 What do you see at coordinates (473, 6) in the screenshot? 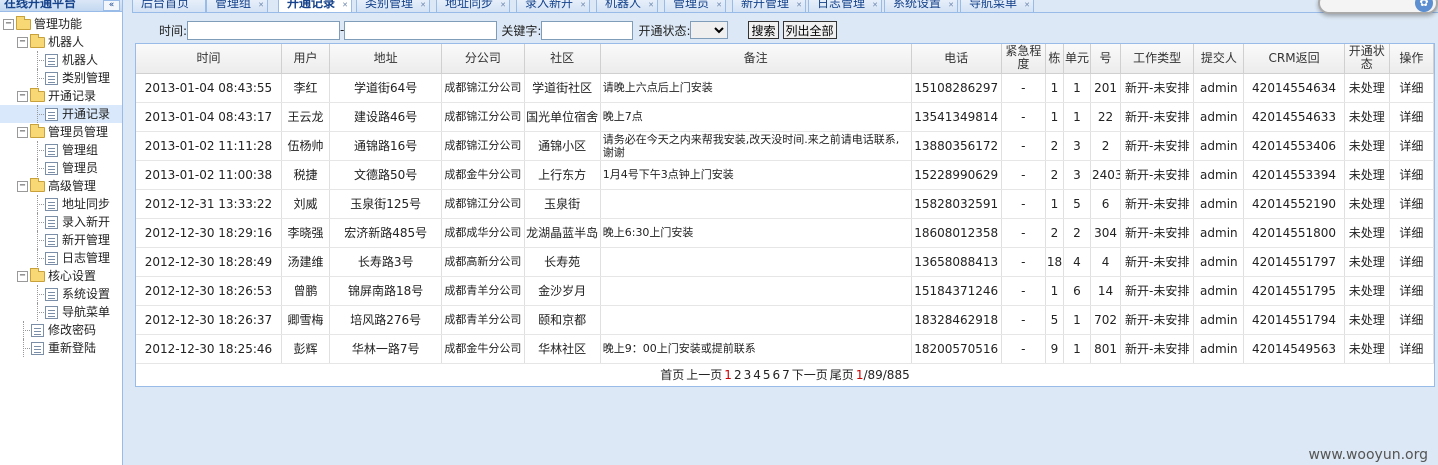
I see `tab: 地址同步 ✕` at bounding box center [473, 6].